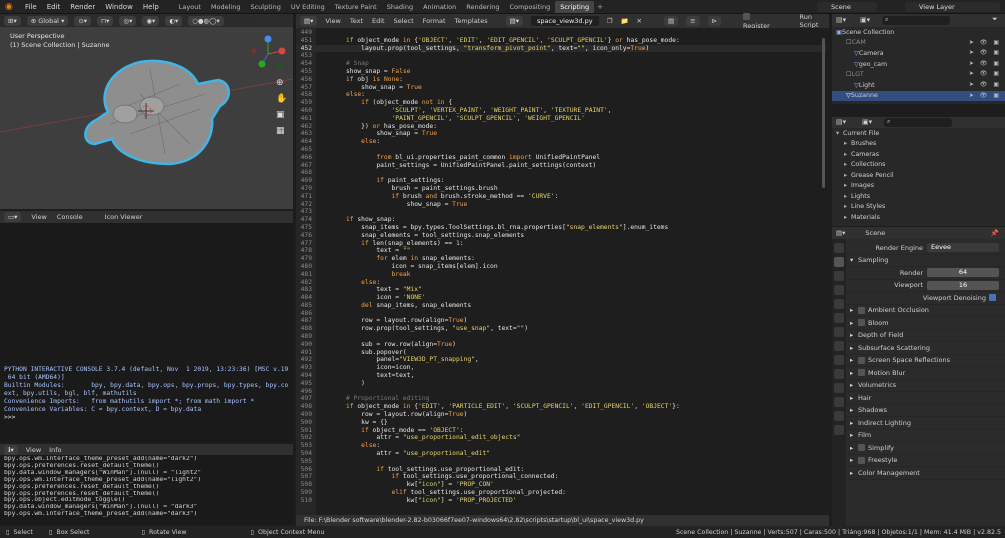  Describe the element at coordinates (565, 21) in the screenshot. I see `text-filename-field: space_view3d.py` at that location.